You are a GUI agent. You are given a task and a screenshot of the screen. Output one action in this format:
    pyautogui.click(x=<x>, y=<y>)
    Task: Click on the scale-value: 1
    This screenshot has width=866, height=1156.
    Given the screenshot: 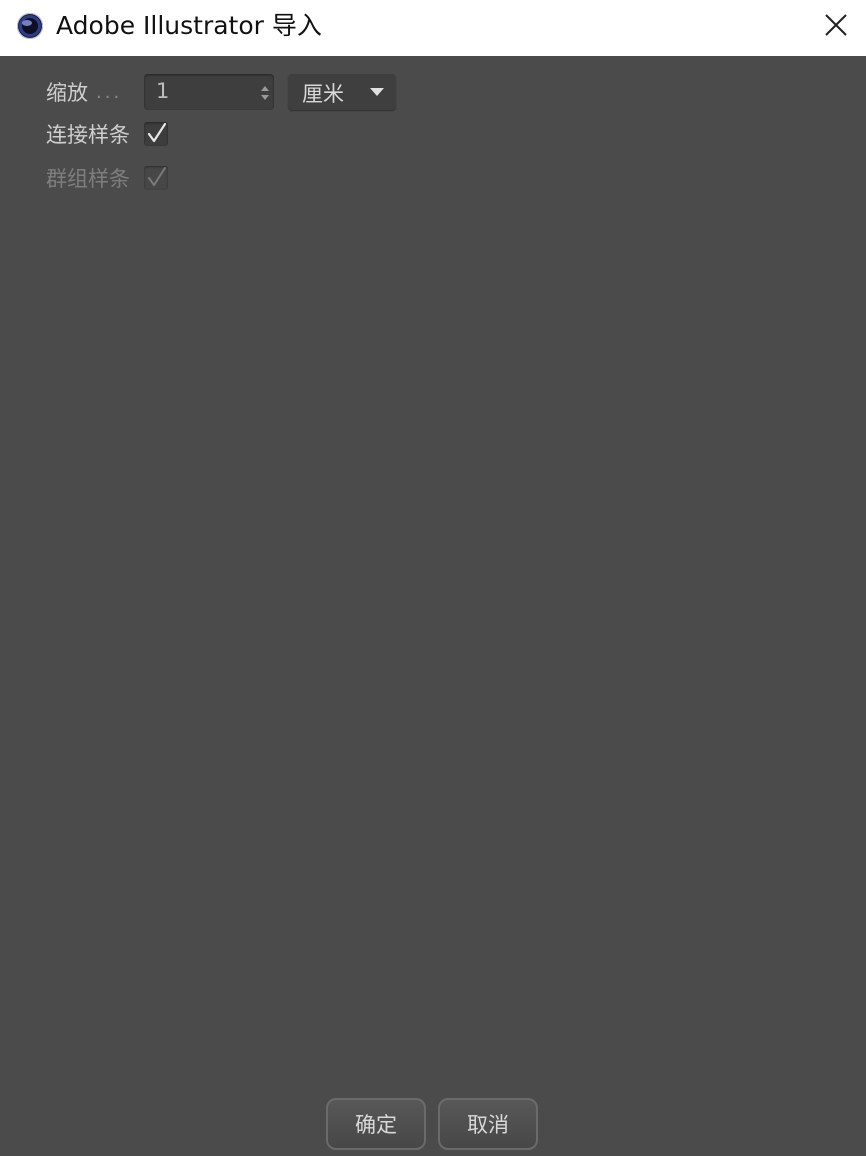 What is the action you would take?
    pyautogui.click(x=163, y=91)
    